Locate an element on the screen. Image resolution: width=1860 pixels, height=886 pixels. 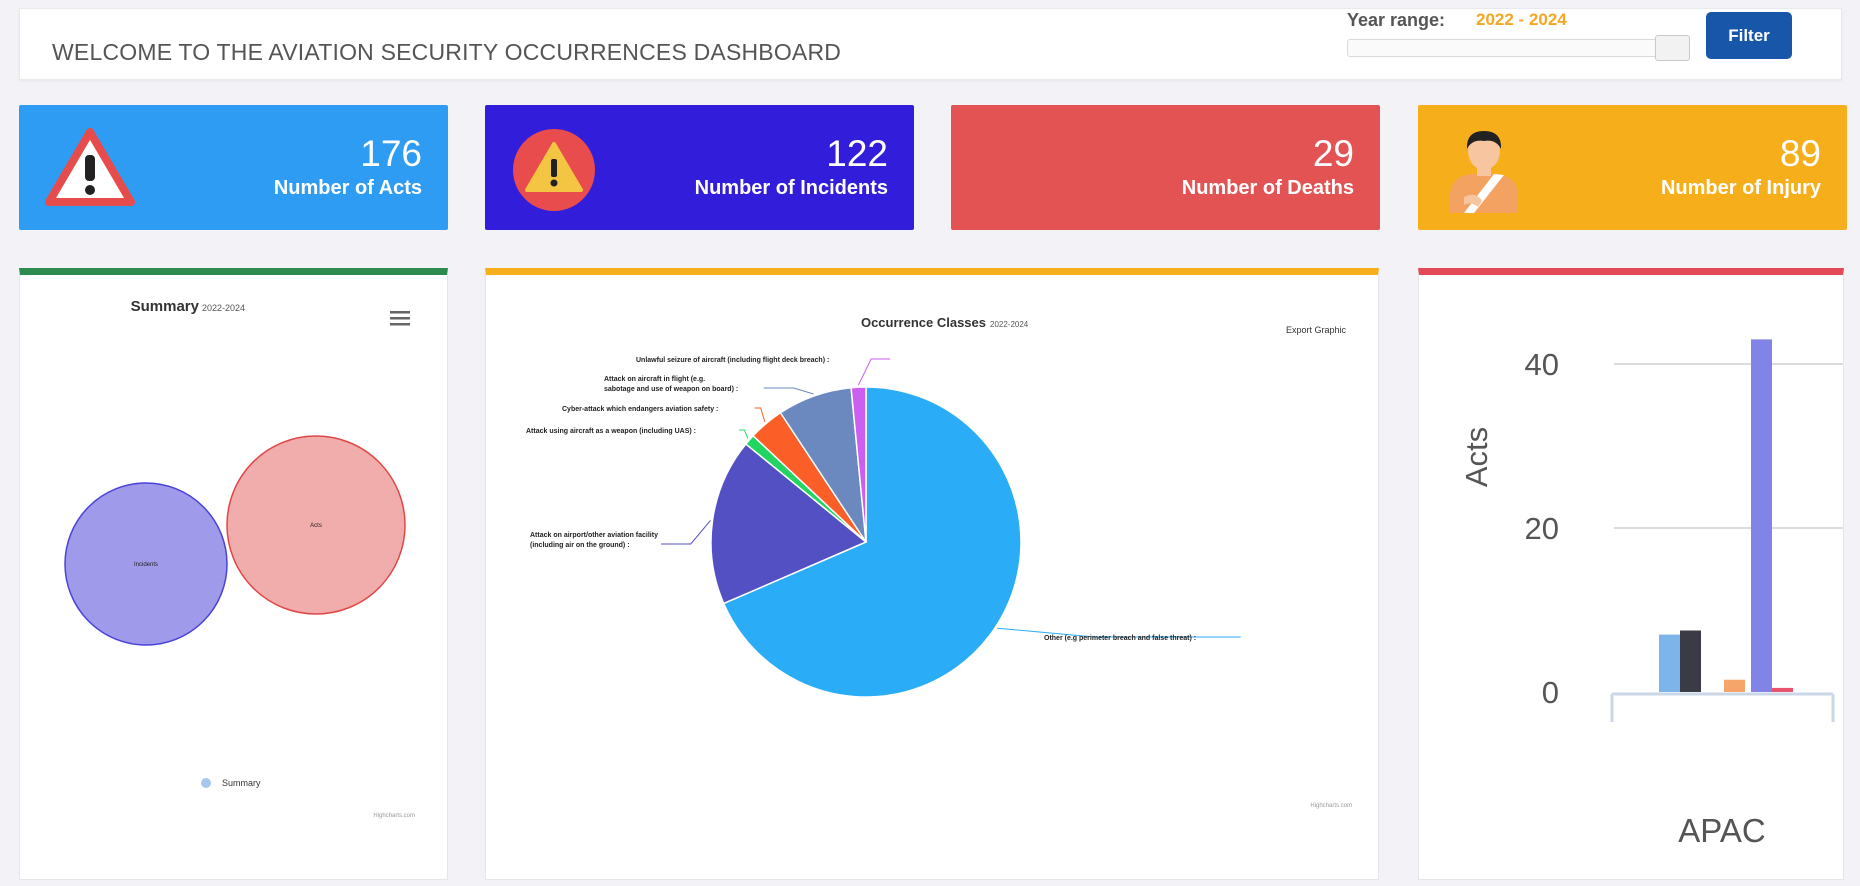
warning-circle-icon is located at coordinates (554, 170).